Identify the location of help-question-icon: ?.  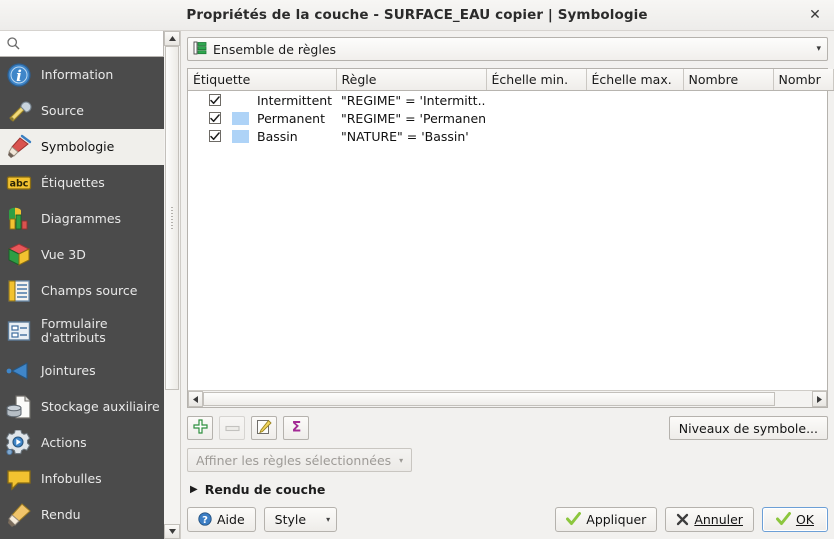
(205, 519).